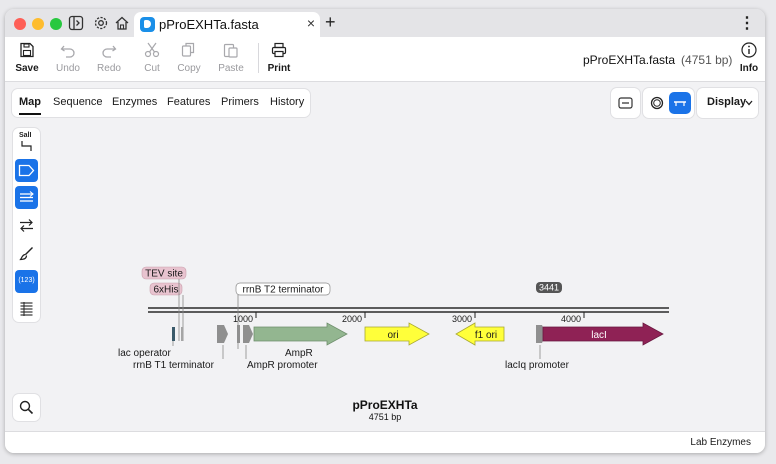 Image resolution: width=776 pixels, height=464 pixels. What do you see at coordinates (352, 319) in the screenshot?
I see `tick-label: 2000` at bounding box center [352, 319].